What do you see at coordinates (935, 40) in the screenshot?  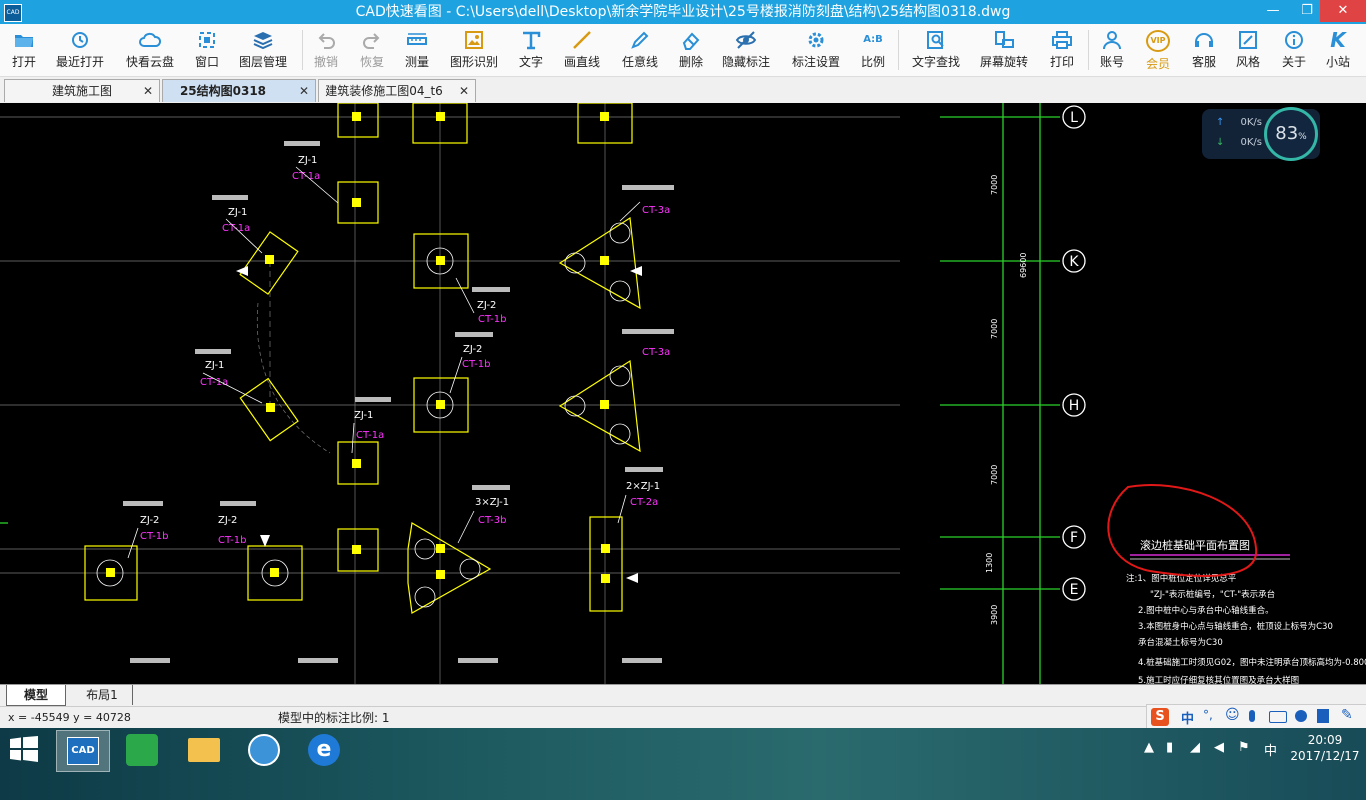 I see `text-search-icon` at bounding box center [935, 40].